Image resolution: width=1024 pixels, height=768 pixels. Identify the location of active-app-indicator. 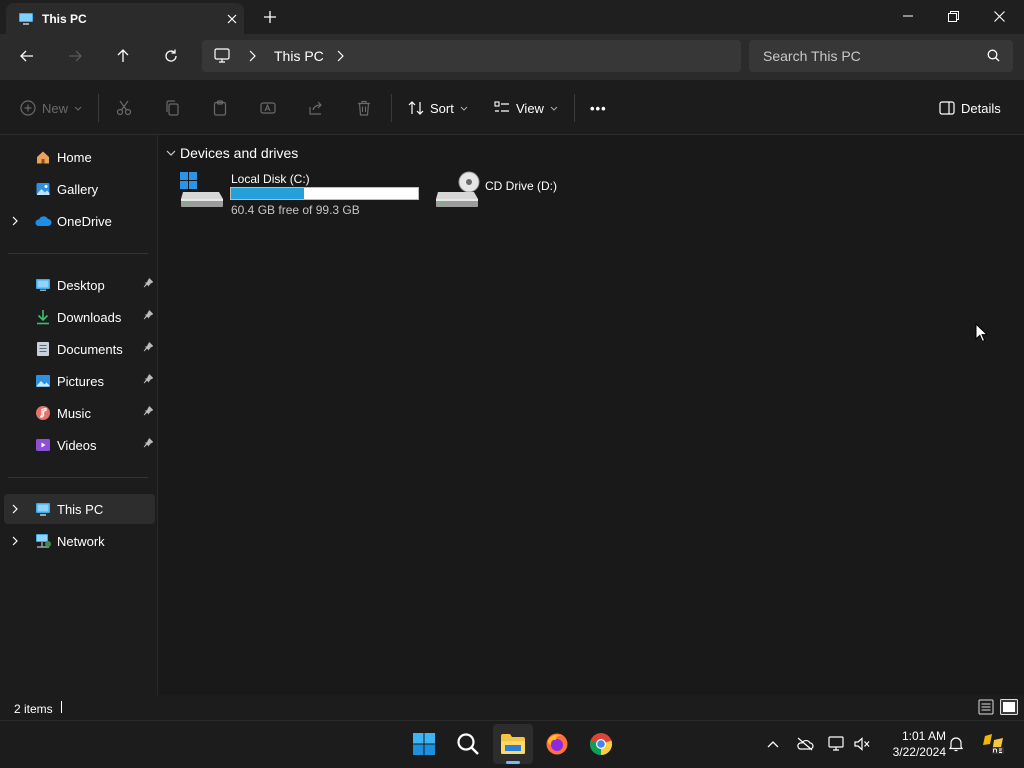
(513, 762).